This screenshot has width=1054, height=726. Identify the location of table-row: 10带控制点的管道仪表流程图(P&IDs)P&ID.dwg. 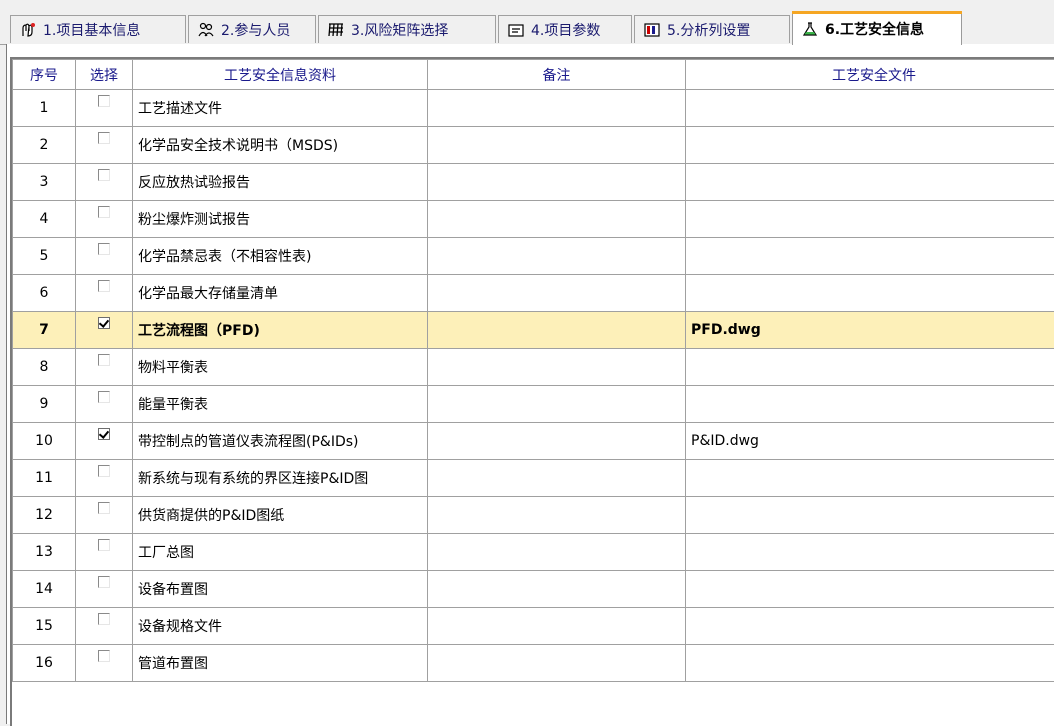
(533, 441).